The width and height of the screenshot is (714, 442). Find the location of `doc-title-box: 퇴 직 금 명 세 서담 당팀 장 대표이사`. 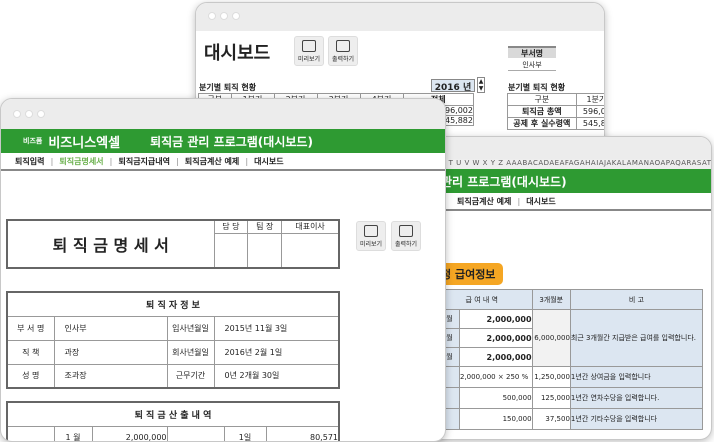

doc-title-box: 퇴 직 금 명 세 서담 당팀 장 대표이사 is located at coordinates (173, 244).